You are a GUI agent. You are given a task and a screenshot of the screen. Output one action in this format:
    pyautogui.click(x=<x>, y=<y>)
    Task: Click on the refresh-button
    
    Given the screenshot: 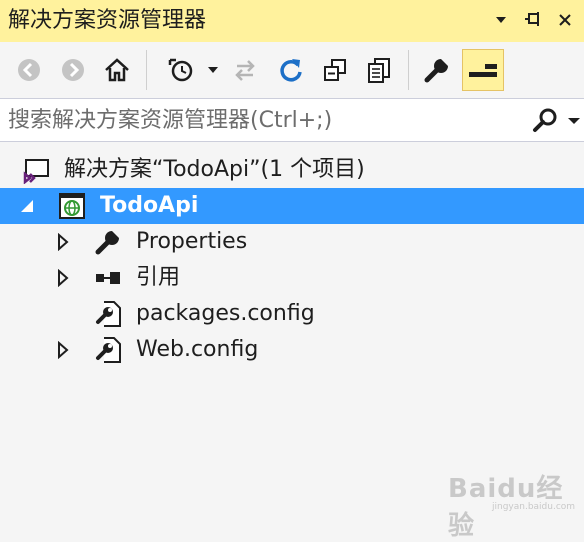 What is the action you would take?
    pyautogui.click(x=291, y=70)
    